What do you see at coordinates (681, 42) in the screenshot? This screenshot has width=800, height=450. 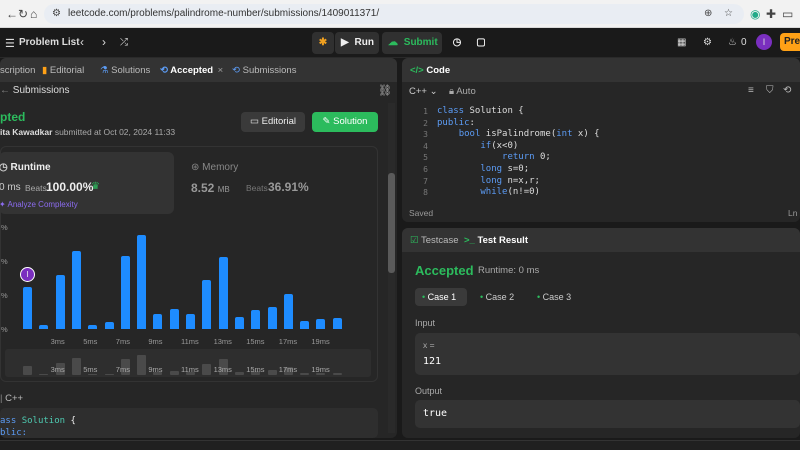 I see `layout-grid-icon: ▦` at bounding box center [681, 42].